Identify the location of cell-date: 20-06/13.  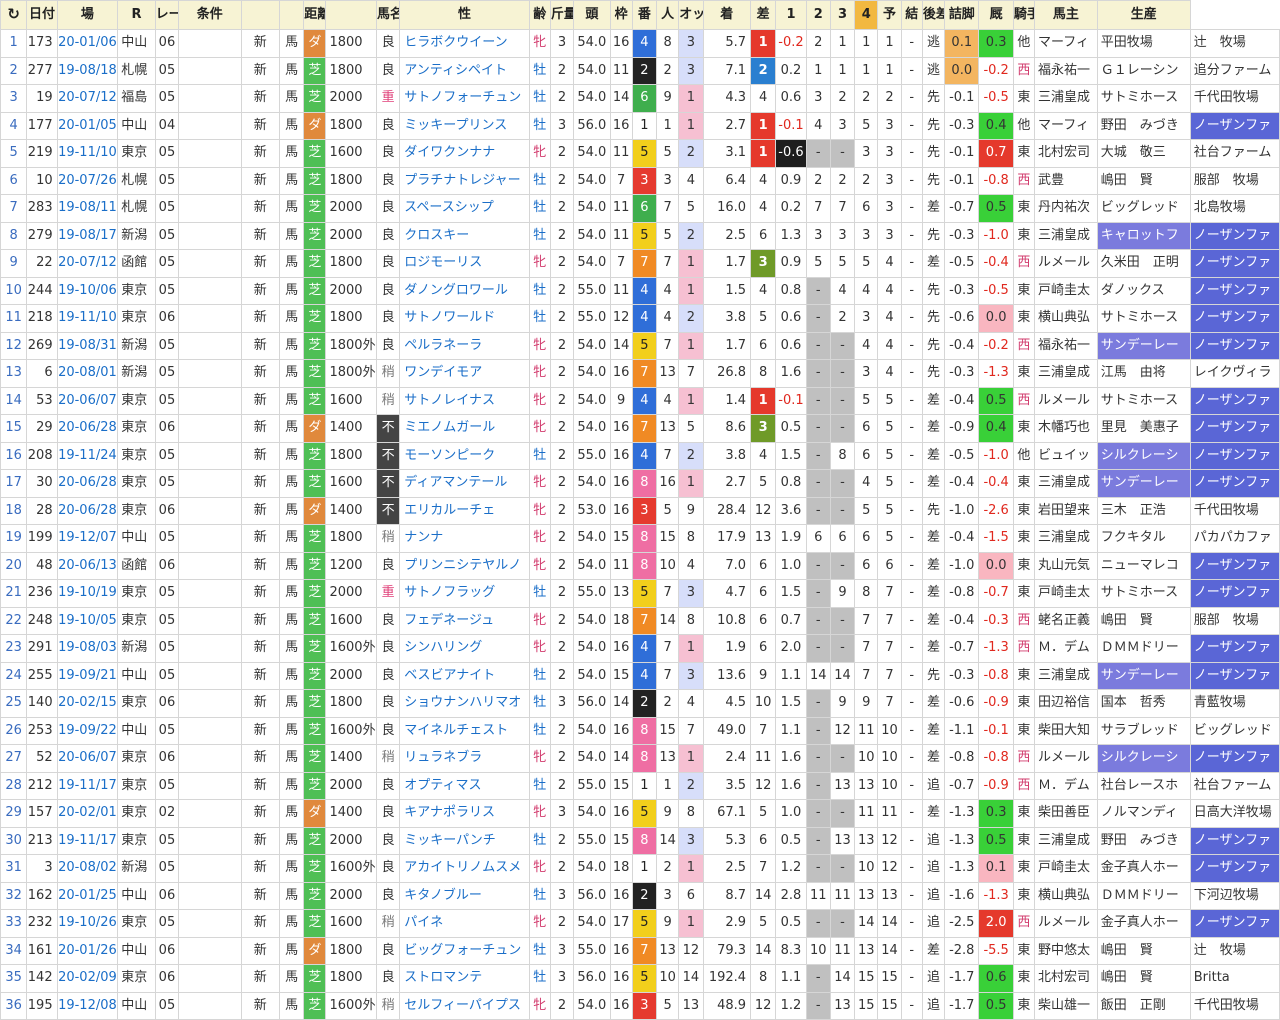
(87, 565).